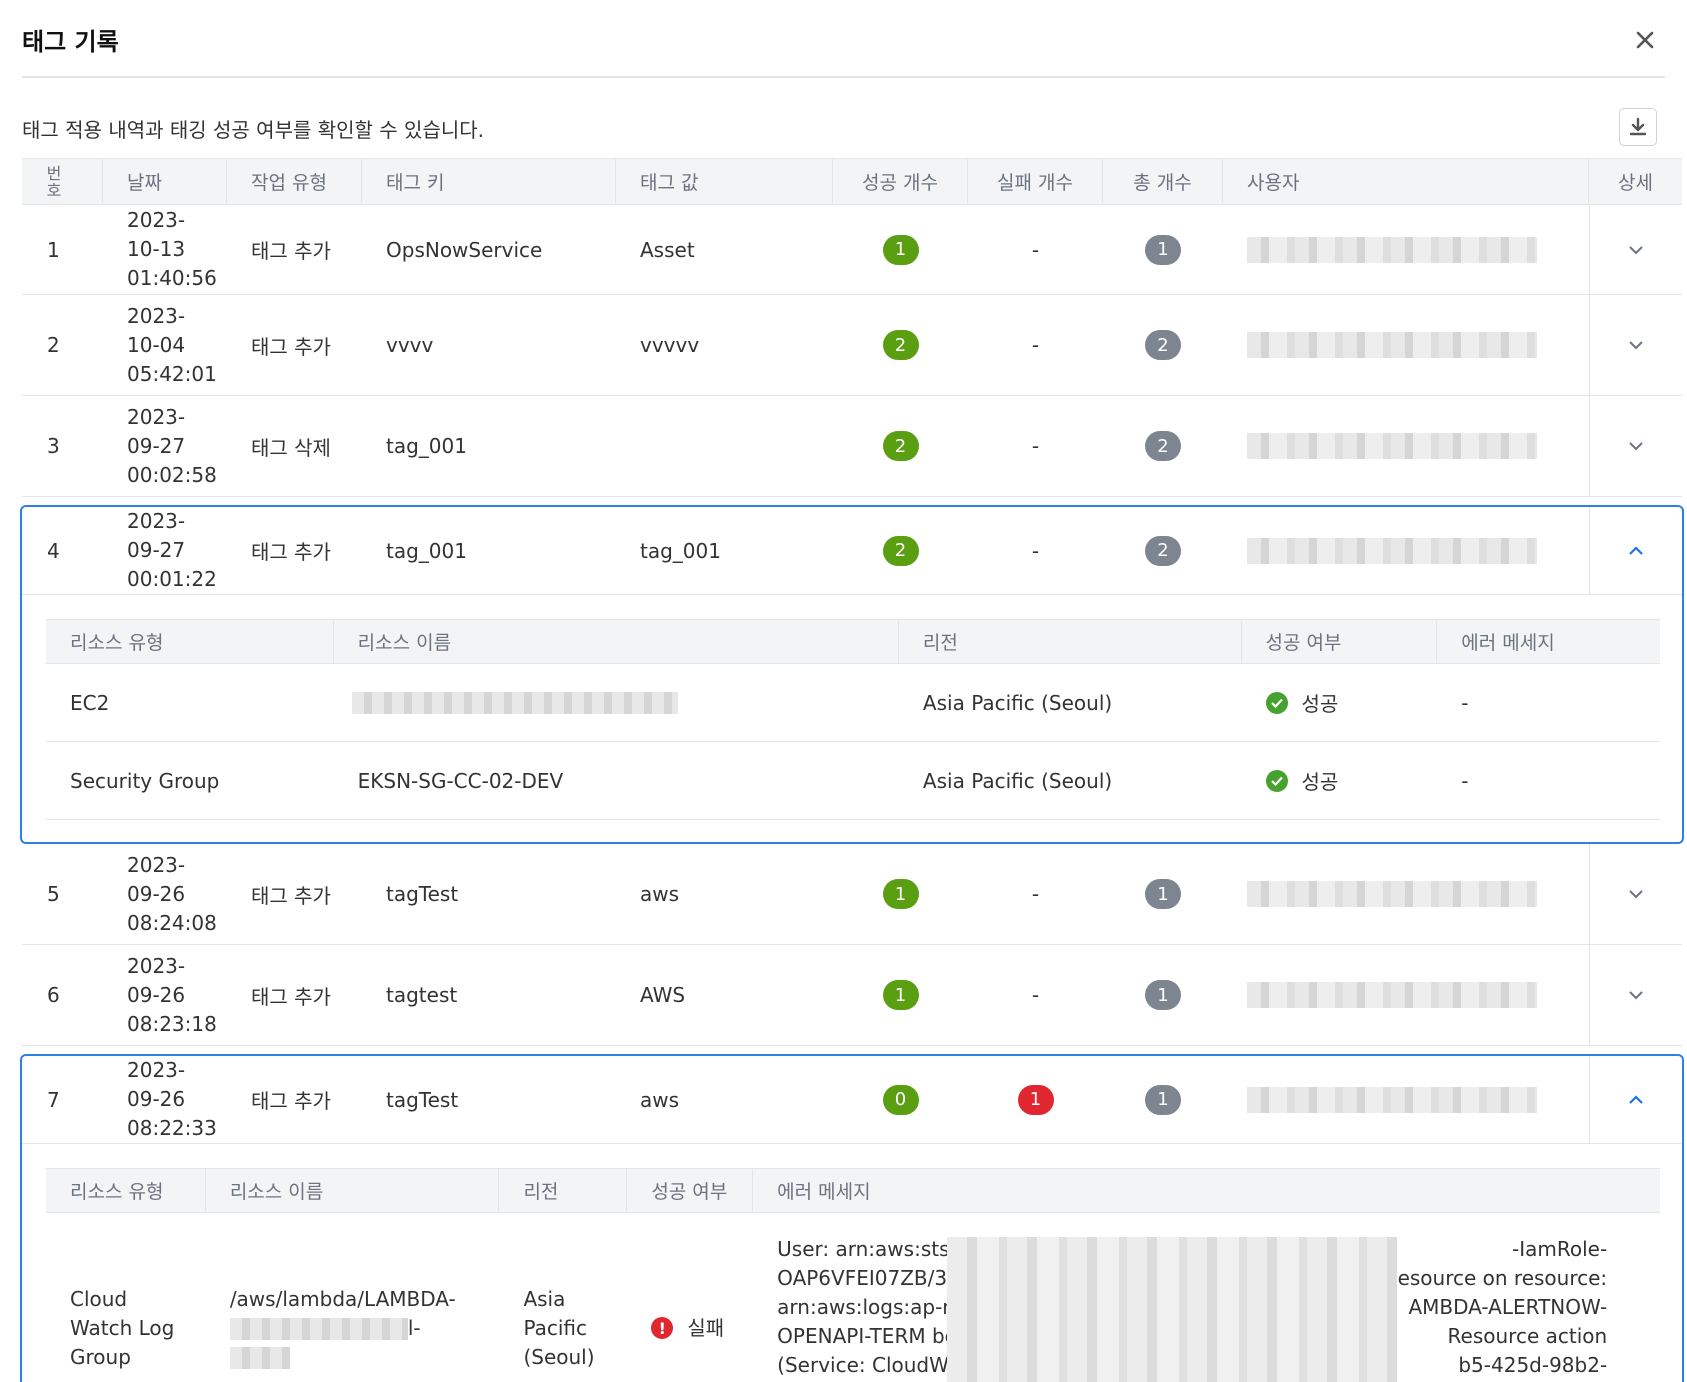  What do you see at coordinates (1163, 181) in the screenshot?
I see `col-total: 총 개수` at bounding box center [1163, 181].